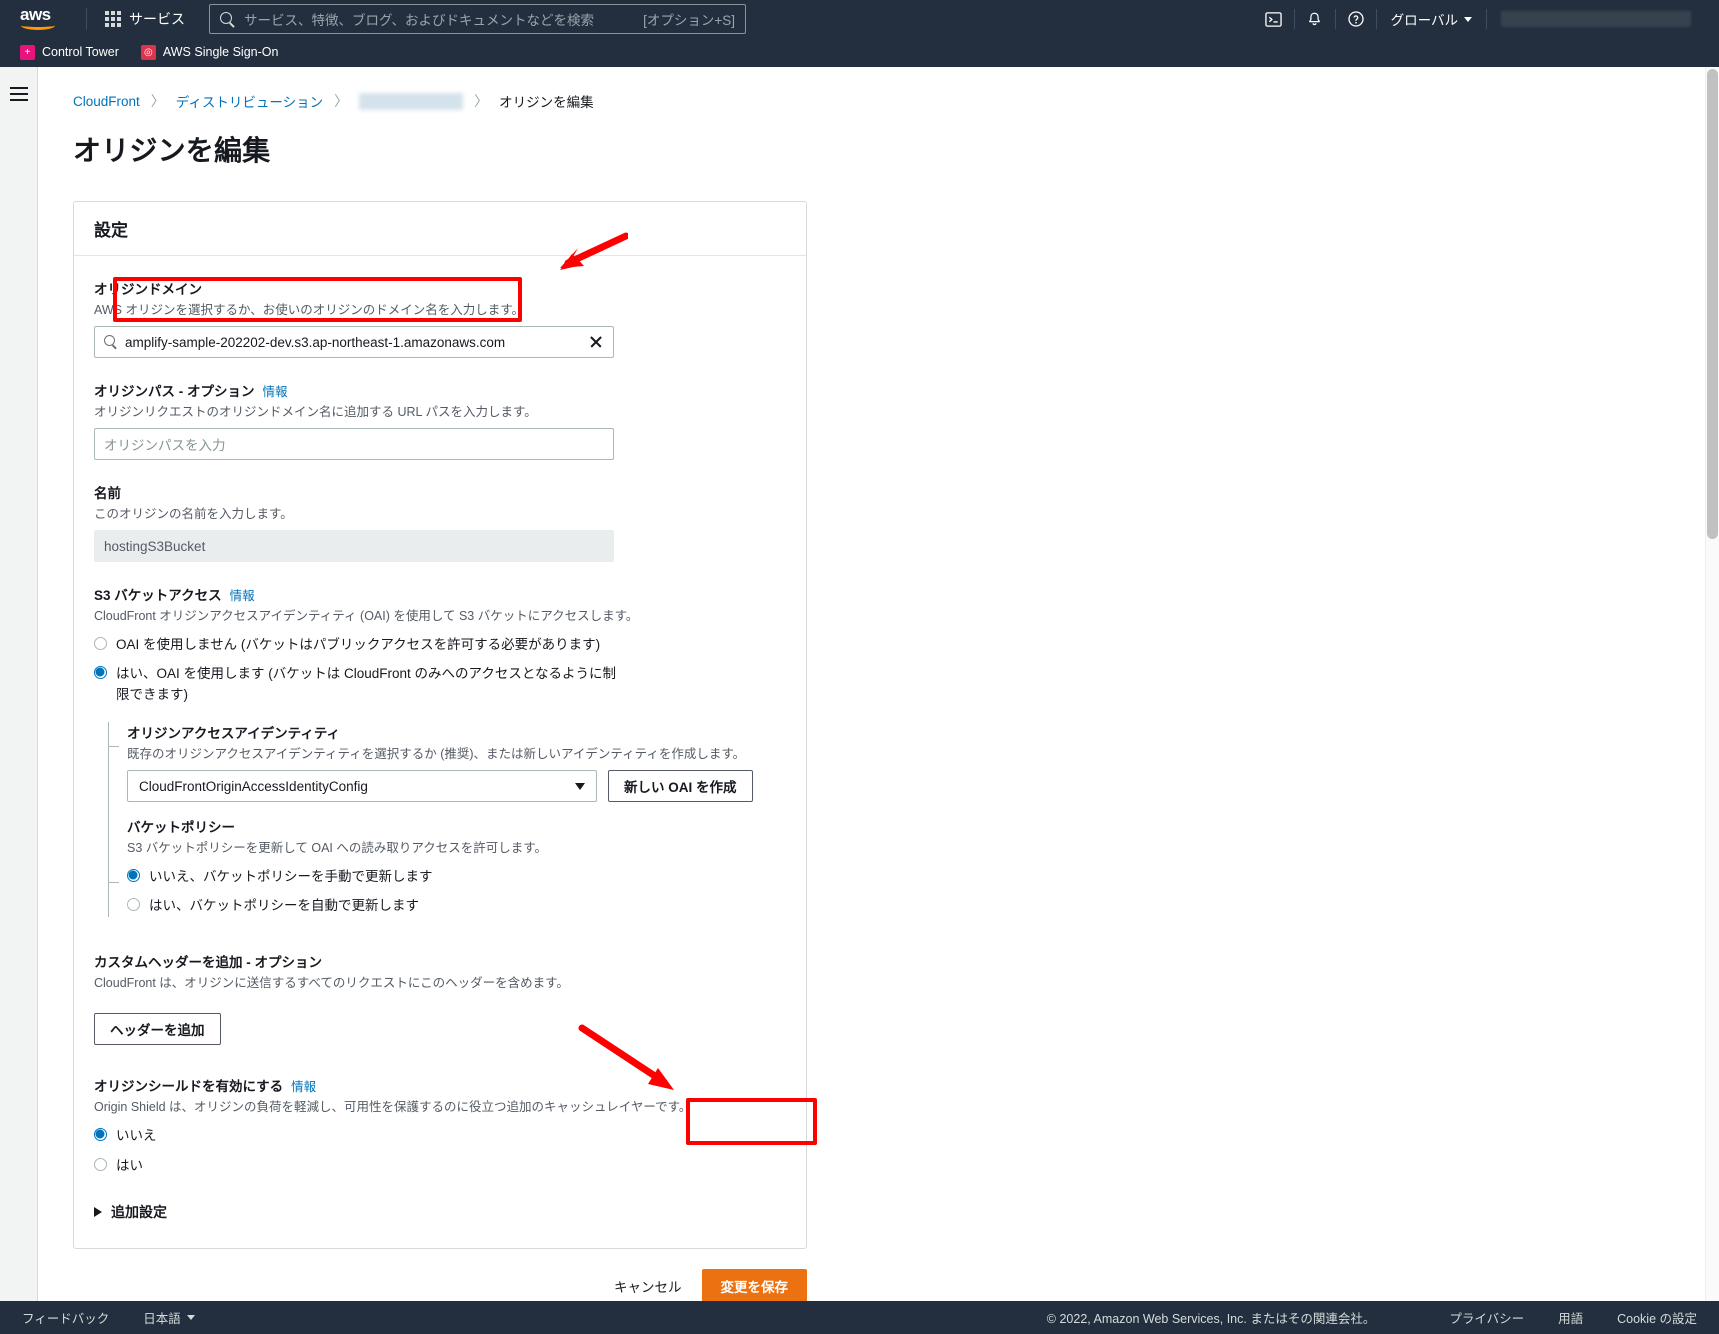  Describe the element at coordinates (1712, 304) in the screenshot. I see `scrollbar-thumb` at that location.